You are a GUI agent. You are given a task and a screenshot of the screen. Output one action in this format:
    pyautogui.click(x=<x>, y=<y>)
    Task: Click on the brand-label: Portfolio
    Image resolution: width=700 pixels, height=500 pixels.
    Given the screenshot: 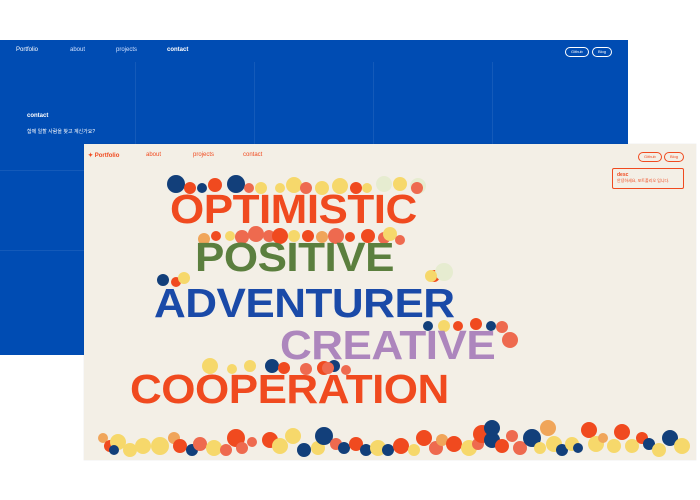 What is the action you would take?
    pyautogui.click(x=107, y=156)
    